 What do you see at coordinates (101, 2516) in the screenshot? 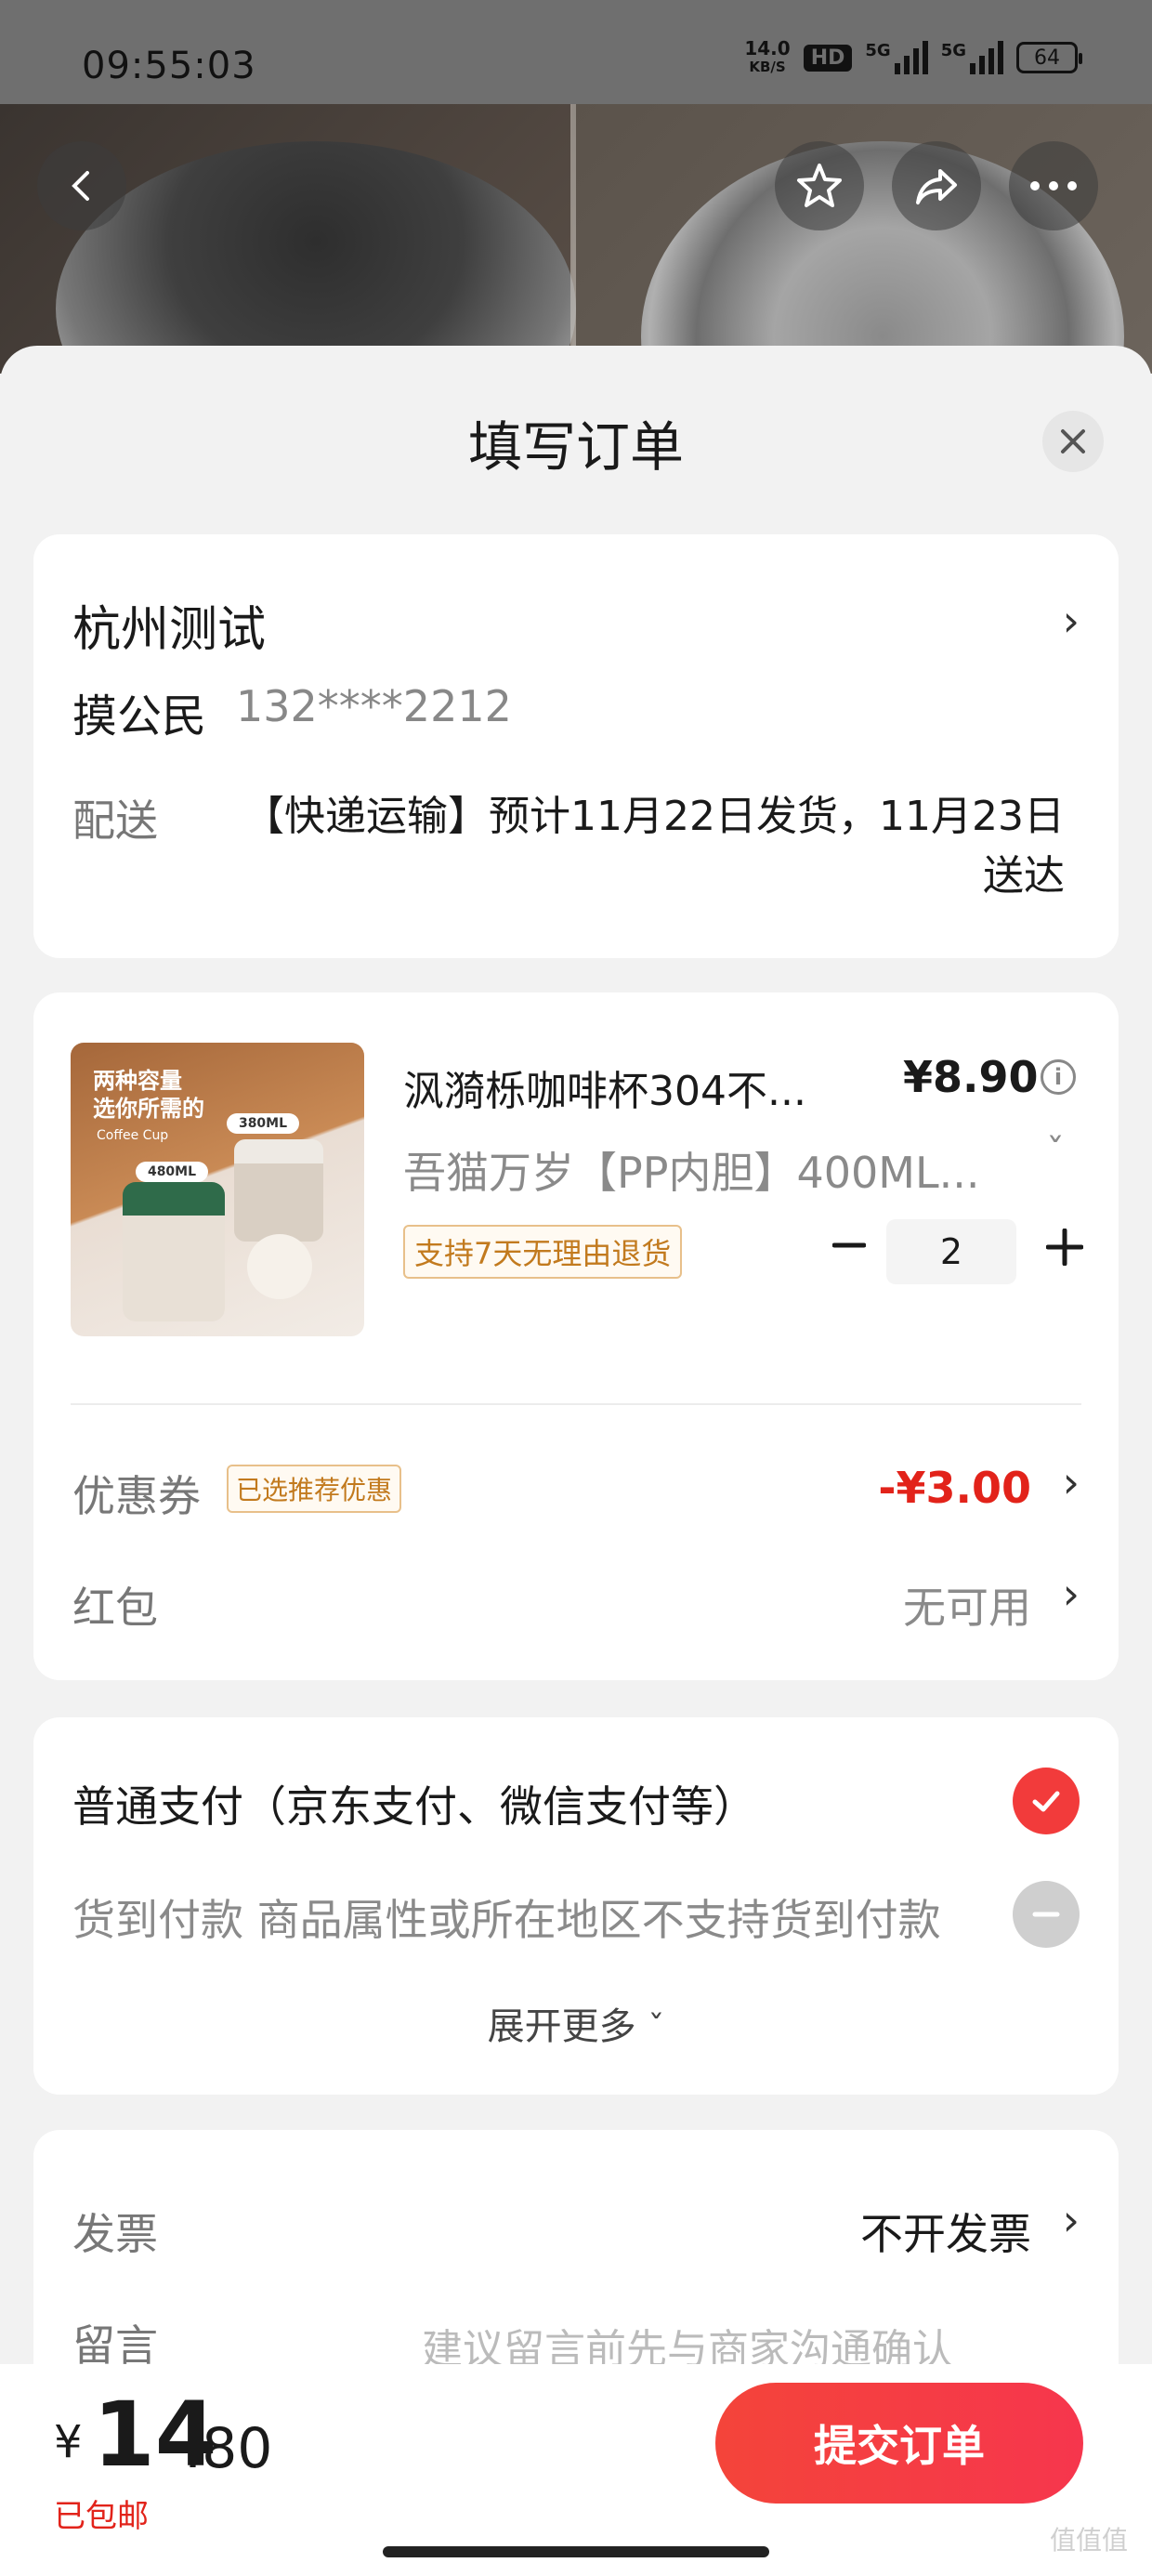
I see `free-shipping-label: 已包邮` at bounding box center [101, 2516].